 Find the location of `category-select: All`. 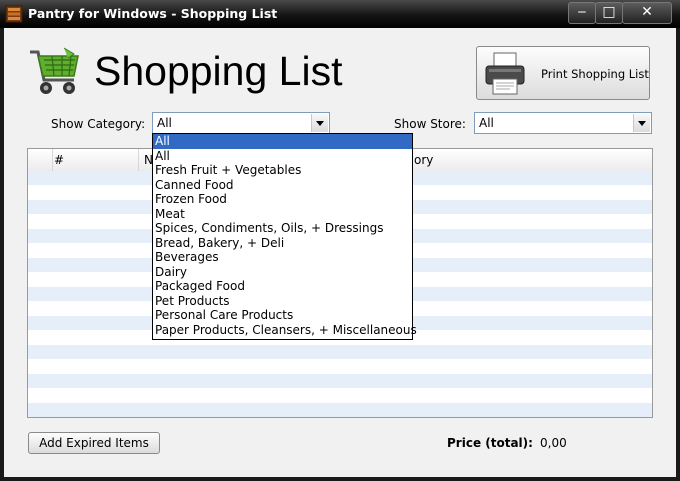

category-select: All is located at coordinates (241, 123).